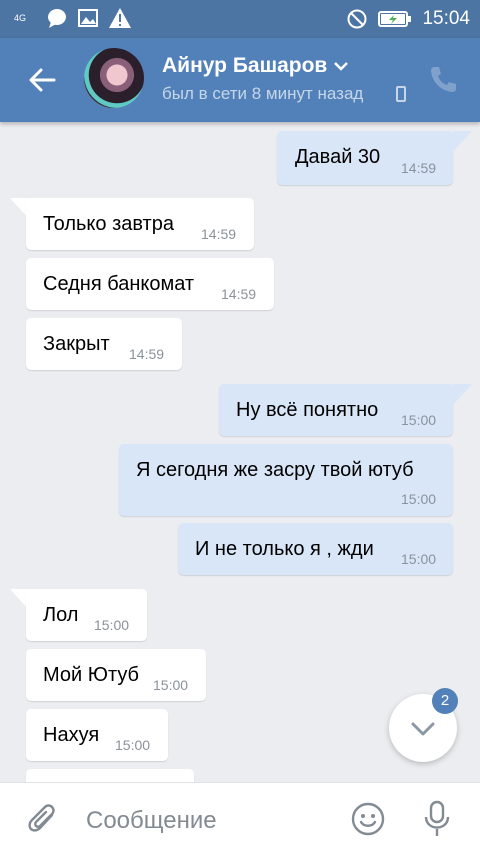  What do you see at coordinates (368, 819) in the screenshot?
I see `emoji-icon` at bounding box center [368, 819].